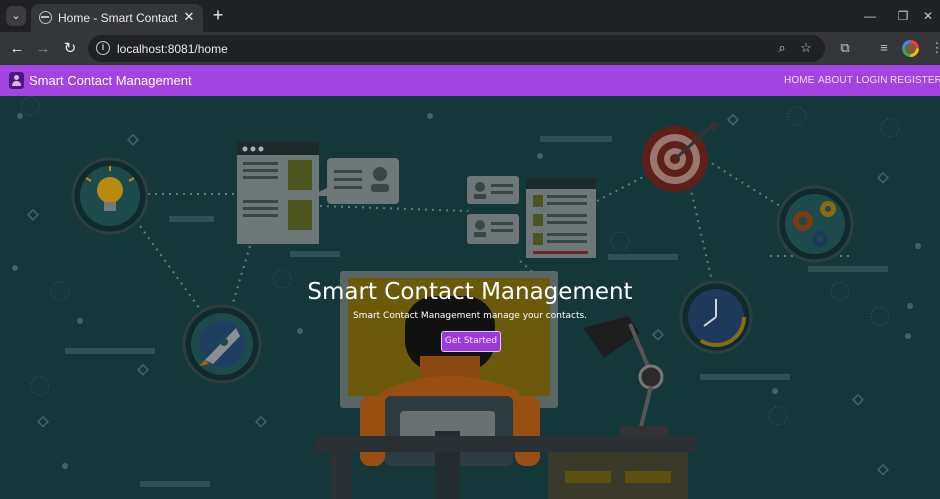  What do you see at coordinates (835, 80) in the screenshot?
I see `nav-link-about: ABOUT` at bounding box center [835, 80].